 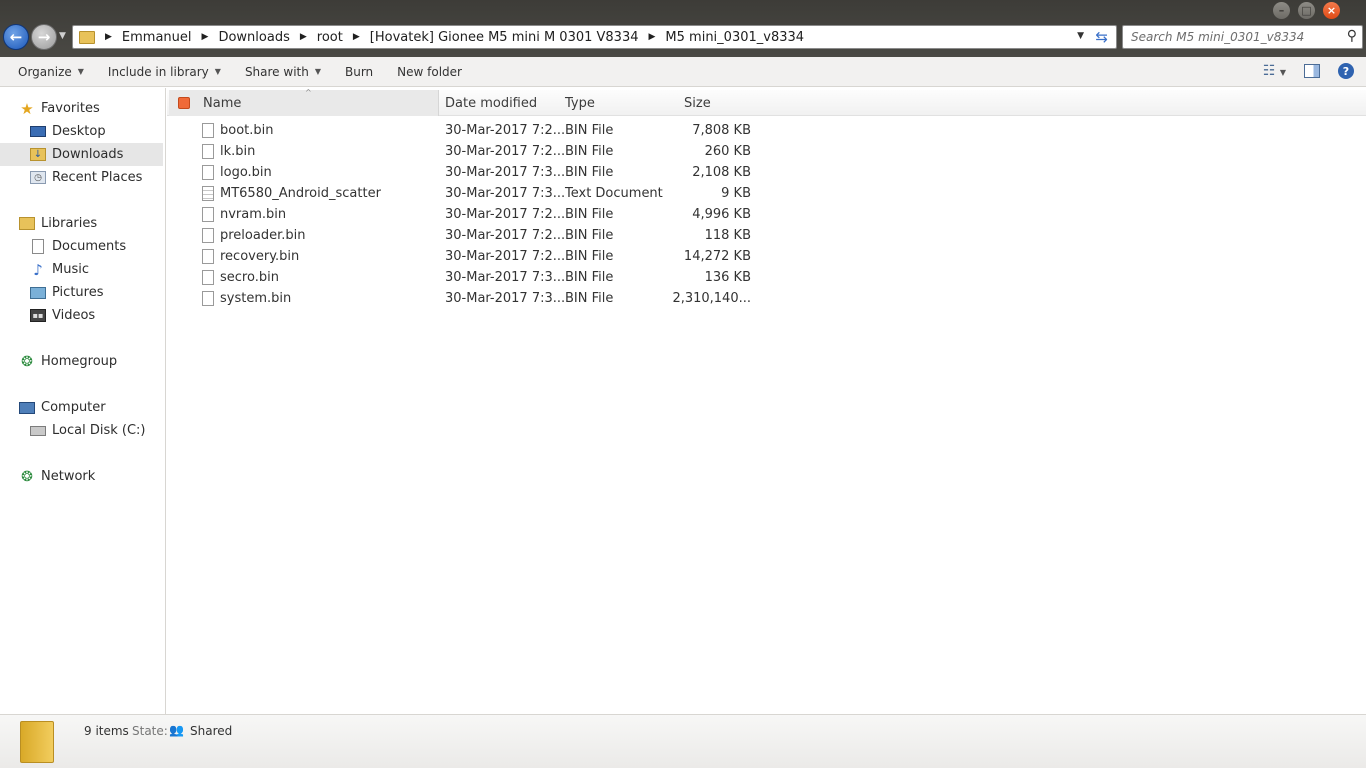 I want to click on file-name: lk.bin, so click(x=238, y=151).